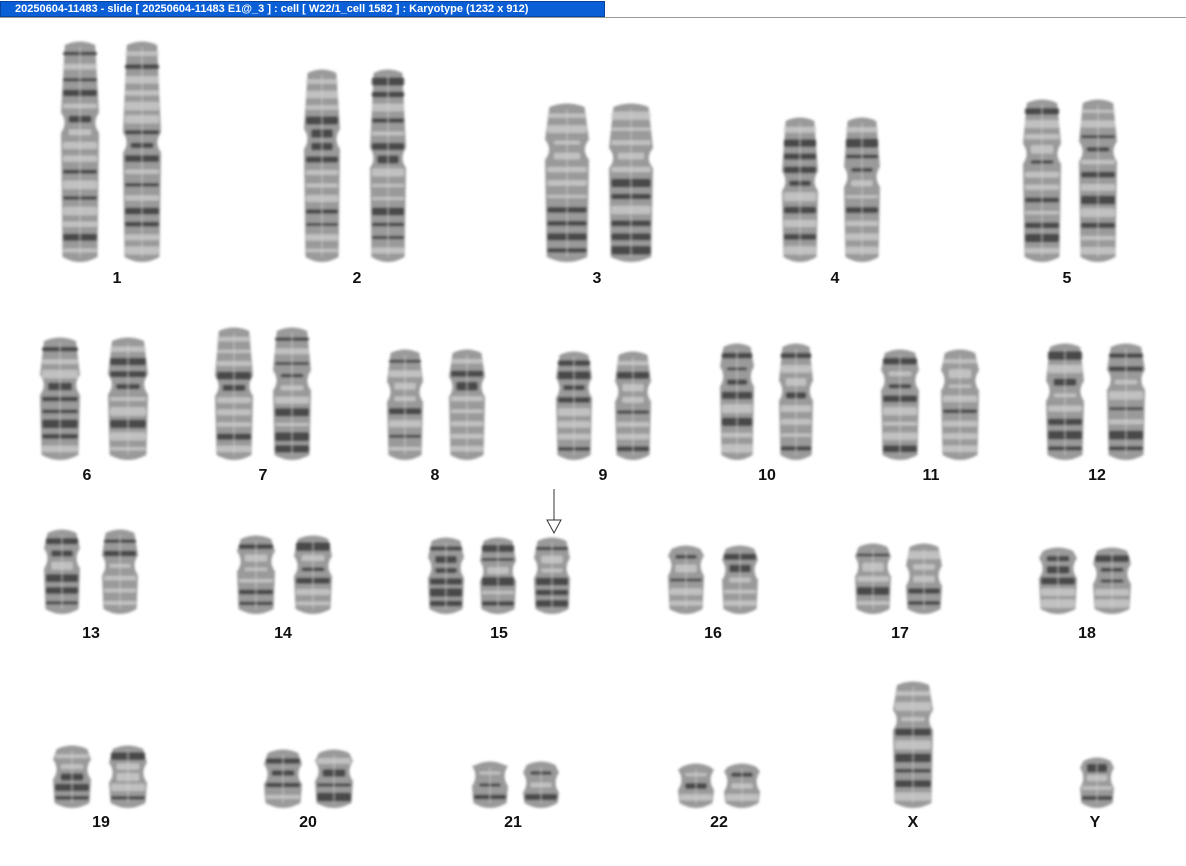 The height and width of the screenshot is (866, 1186). What do you see at coordinates (91, 633) in the screenshot?
I see `chromosome-label-13: 13` at bounding box center [91, 633].